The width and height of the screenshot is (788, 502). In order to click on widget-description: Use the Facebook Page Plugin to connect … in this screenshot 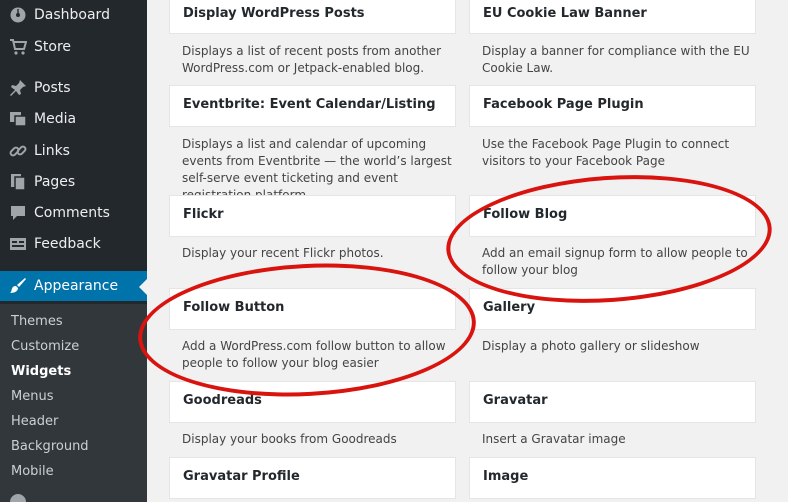, I will do `click(606, 152)`.